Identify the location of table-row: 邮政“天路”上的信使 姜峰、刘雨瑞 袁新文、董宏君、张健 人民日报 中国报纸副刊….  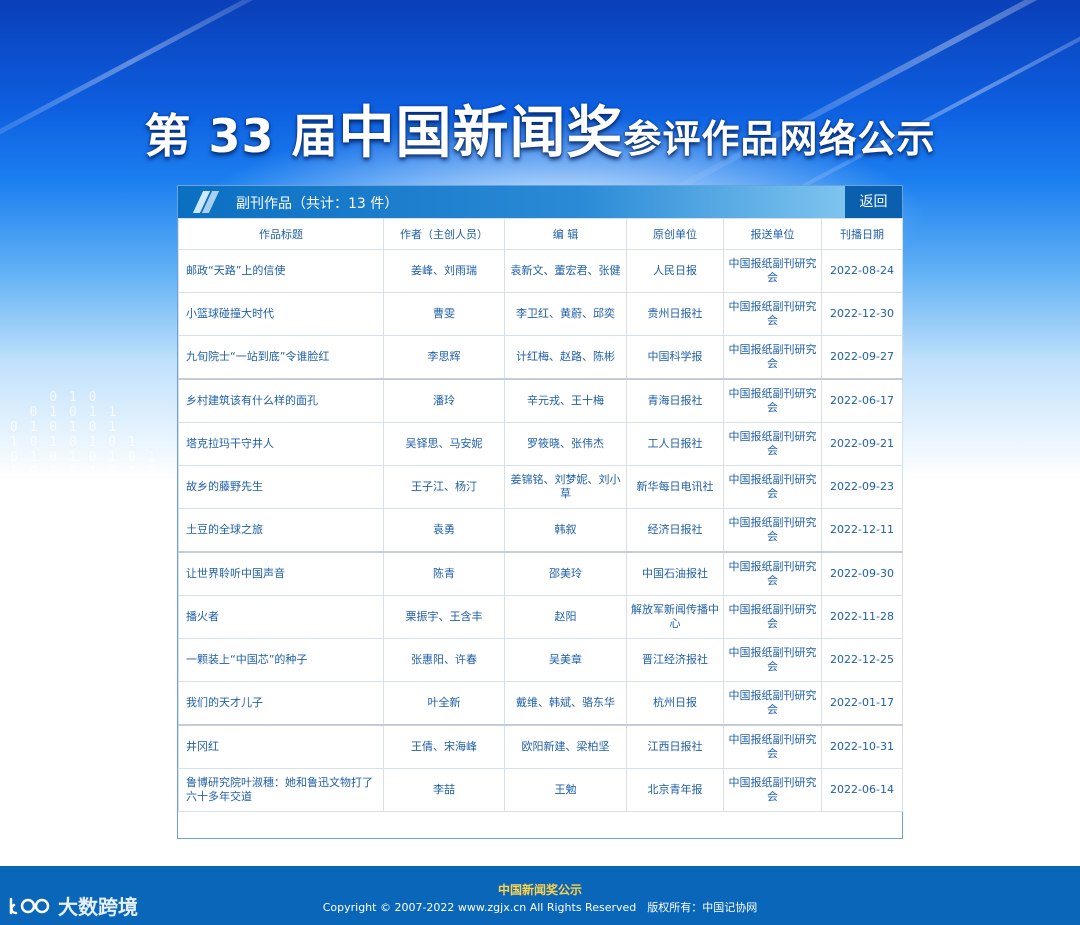
(540, 271).